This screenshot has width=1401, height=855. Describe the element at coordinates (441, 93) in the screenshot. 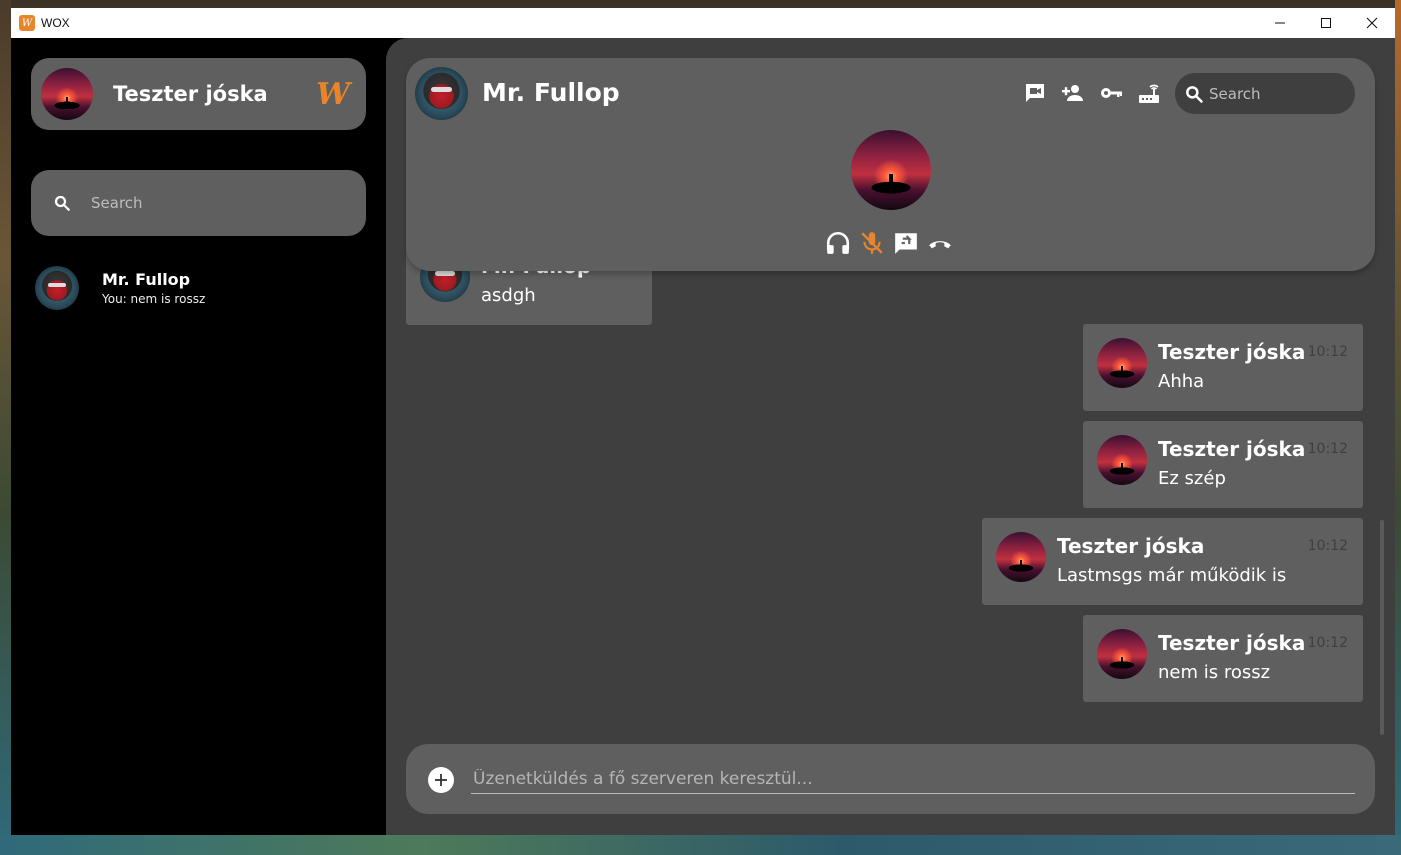

I see `peer-avatar` at that location.